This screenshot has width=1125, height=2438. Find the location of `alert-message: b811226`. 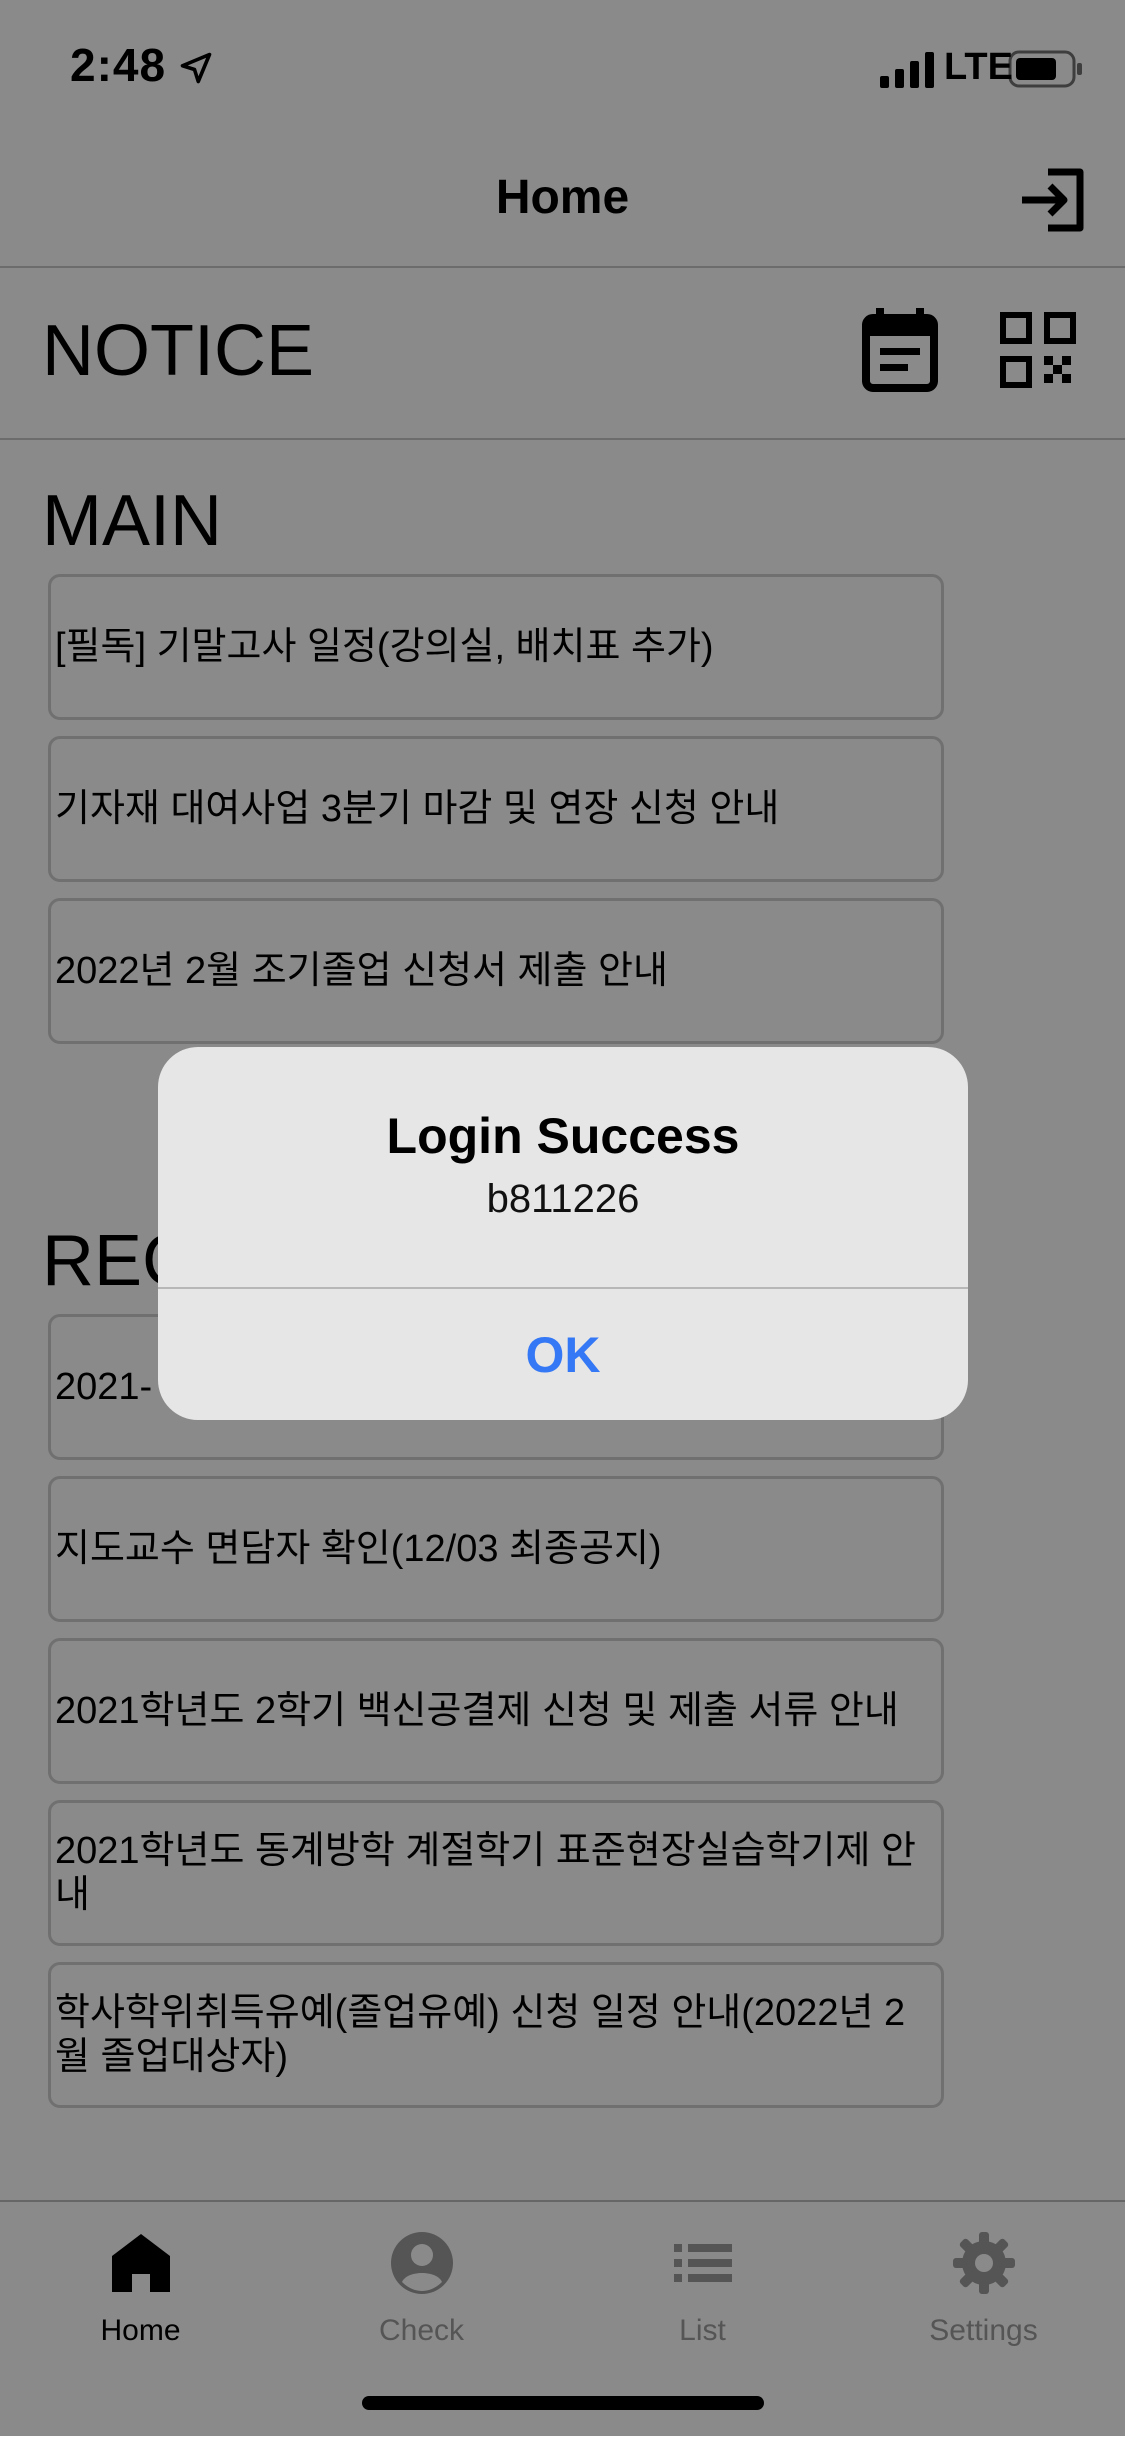

alert-message: b811226 is located at coordinates (563, 1199).